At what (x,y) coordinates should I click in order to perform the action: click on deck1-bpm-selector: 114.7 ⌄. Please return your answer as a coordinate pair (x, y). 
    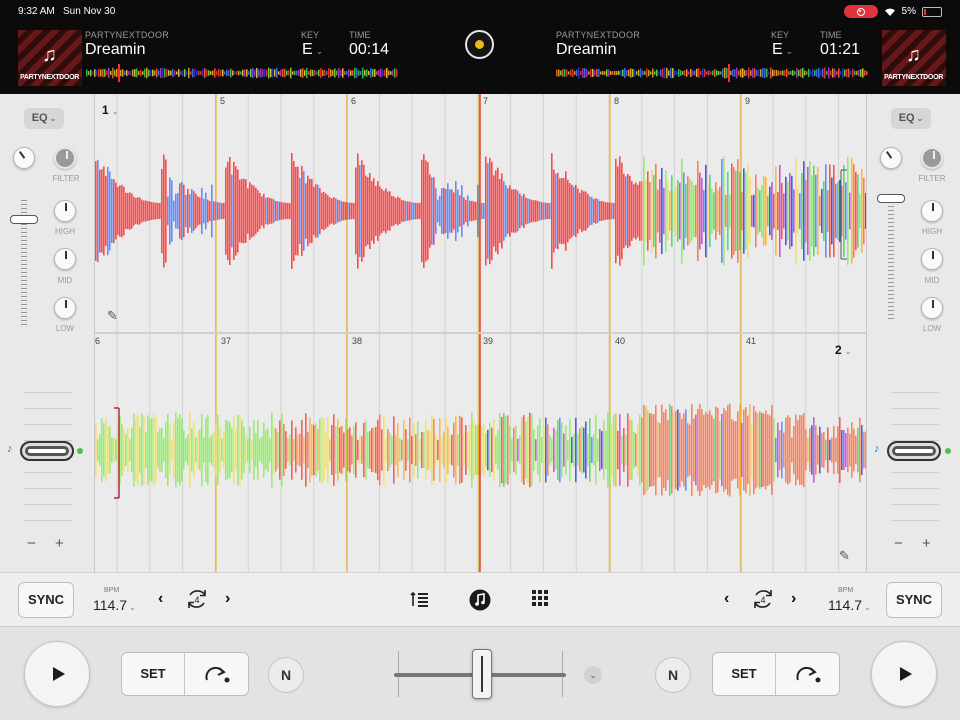
    Looking at the image, I should click on (114, 605).